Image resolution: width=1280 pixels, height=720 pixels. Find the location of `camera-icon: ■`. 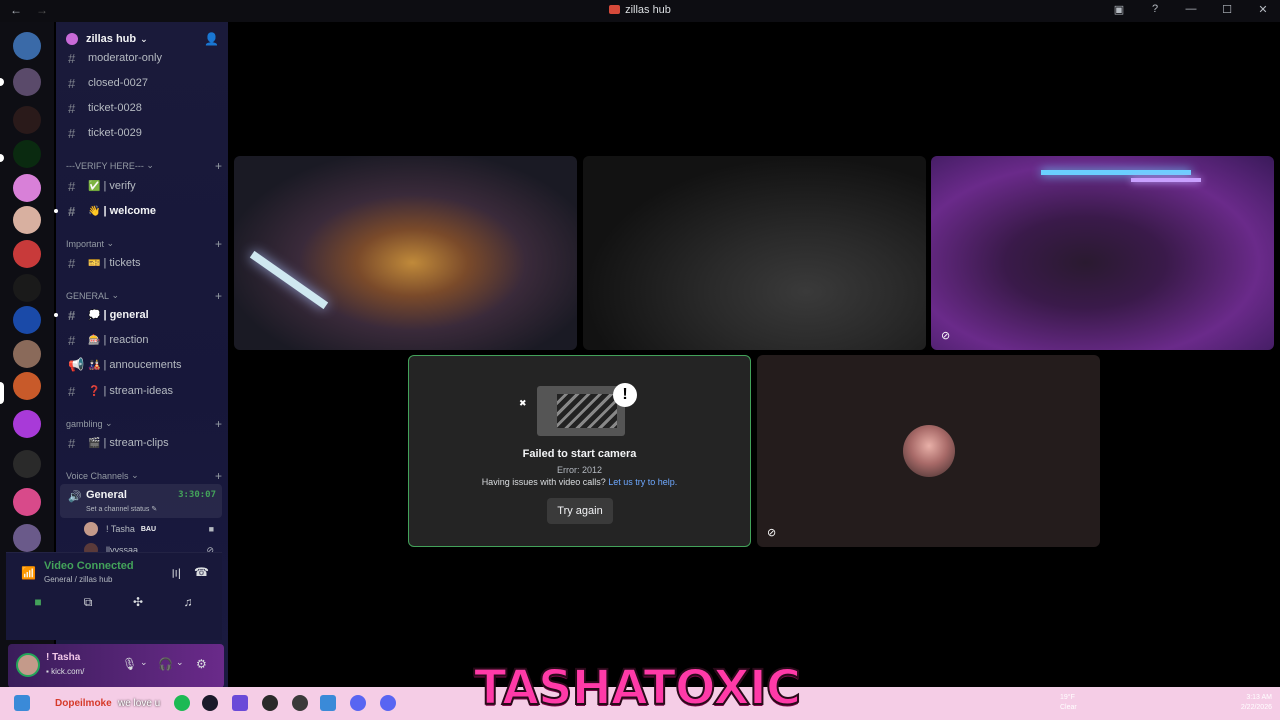

camera-icon: ■ is located at coordinates (211, 529).